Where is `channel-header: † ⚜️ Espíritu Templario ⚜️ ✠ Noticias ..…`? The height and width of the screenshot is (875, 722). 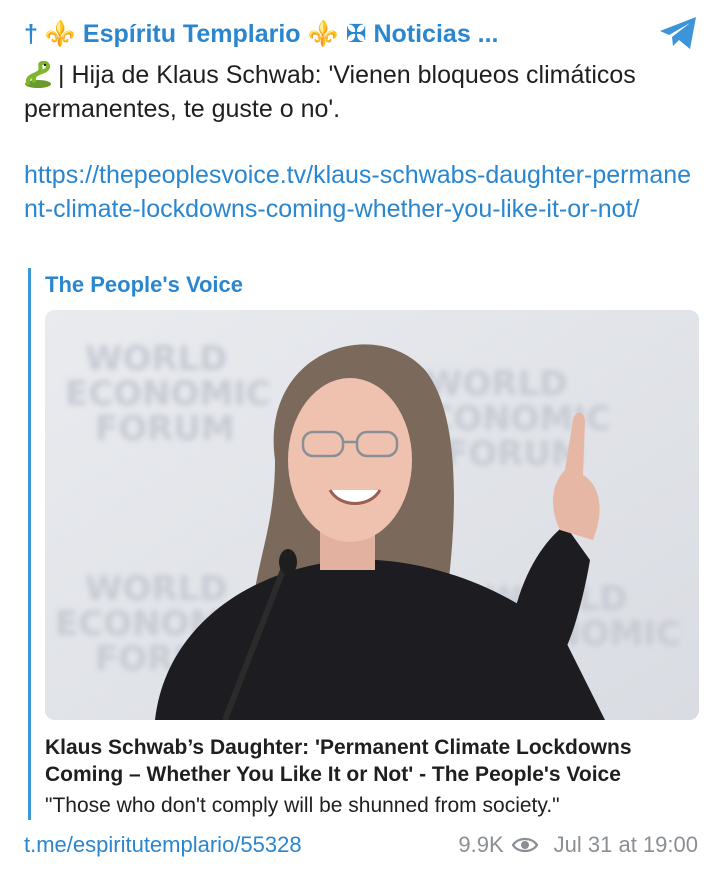
channel-header: † ⚜️ Espíritu Templario ⚜️ ✠ Noticias ..… is located at coordinates (363, 34).